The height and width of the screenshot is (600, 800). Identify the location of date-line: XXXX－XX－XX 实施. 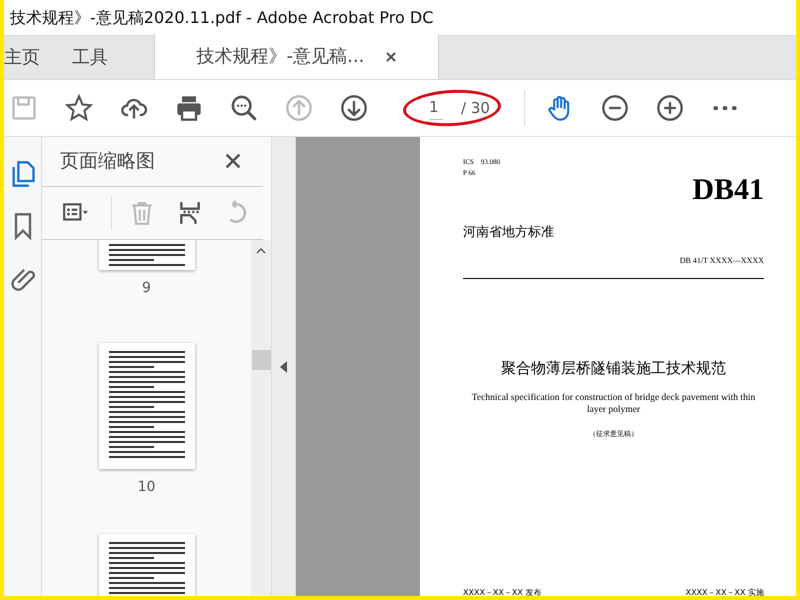
(725, 591).